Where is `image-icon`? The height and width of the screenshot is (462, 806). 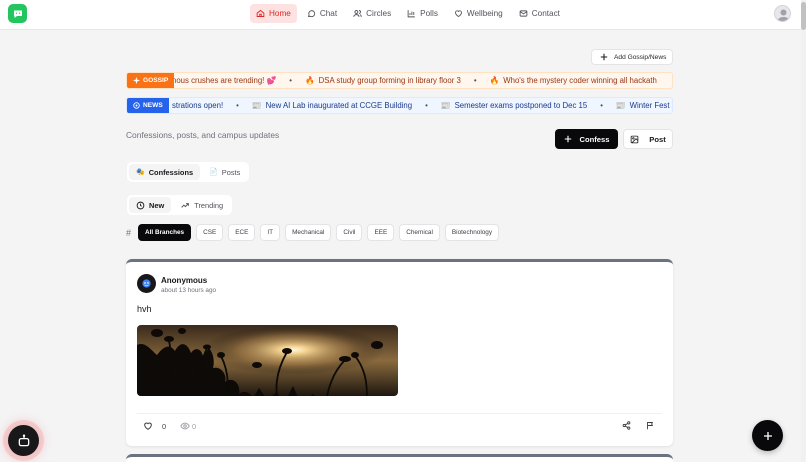 image-icon is located at coordinates (634, 139).